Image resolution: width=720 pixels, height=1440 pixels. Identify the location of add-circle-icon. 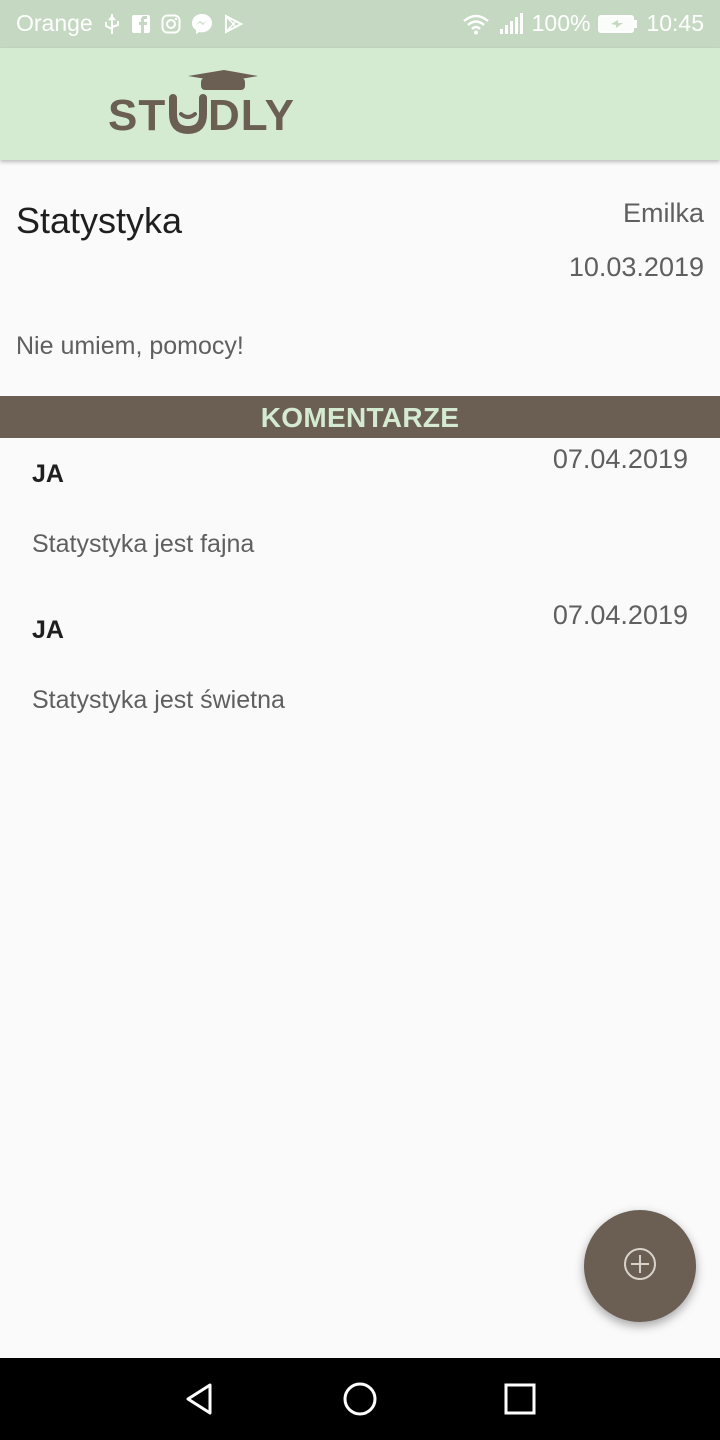
(640, 1266).